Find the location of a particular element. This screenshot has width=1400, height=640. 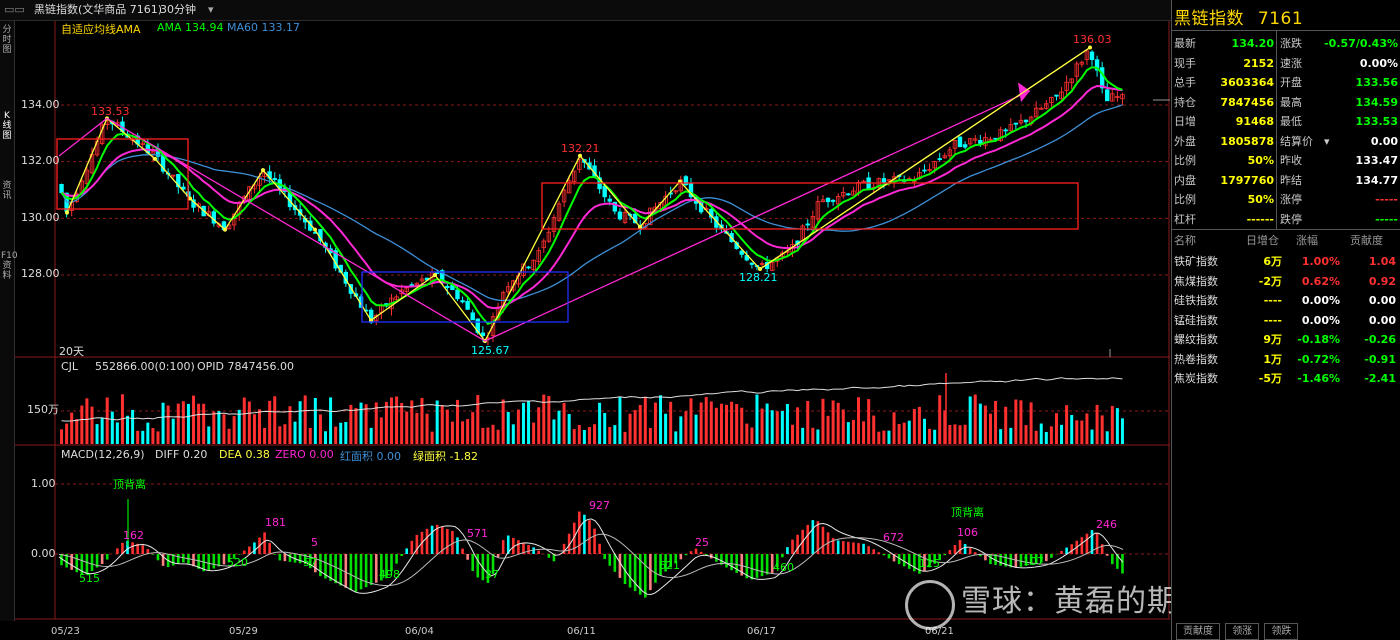

tab-news: 资讯 is located at coordinates (7, 191).